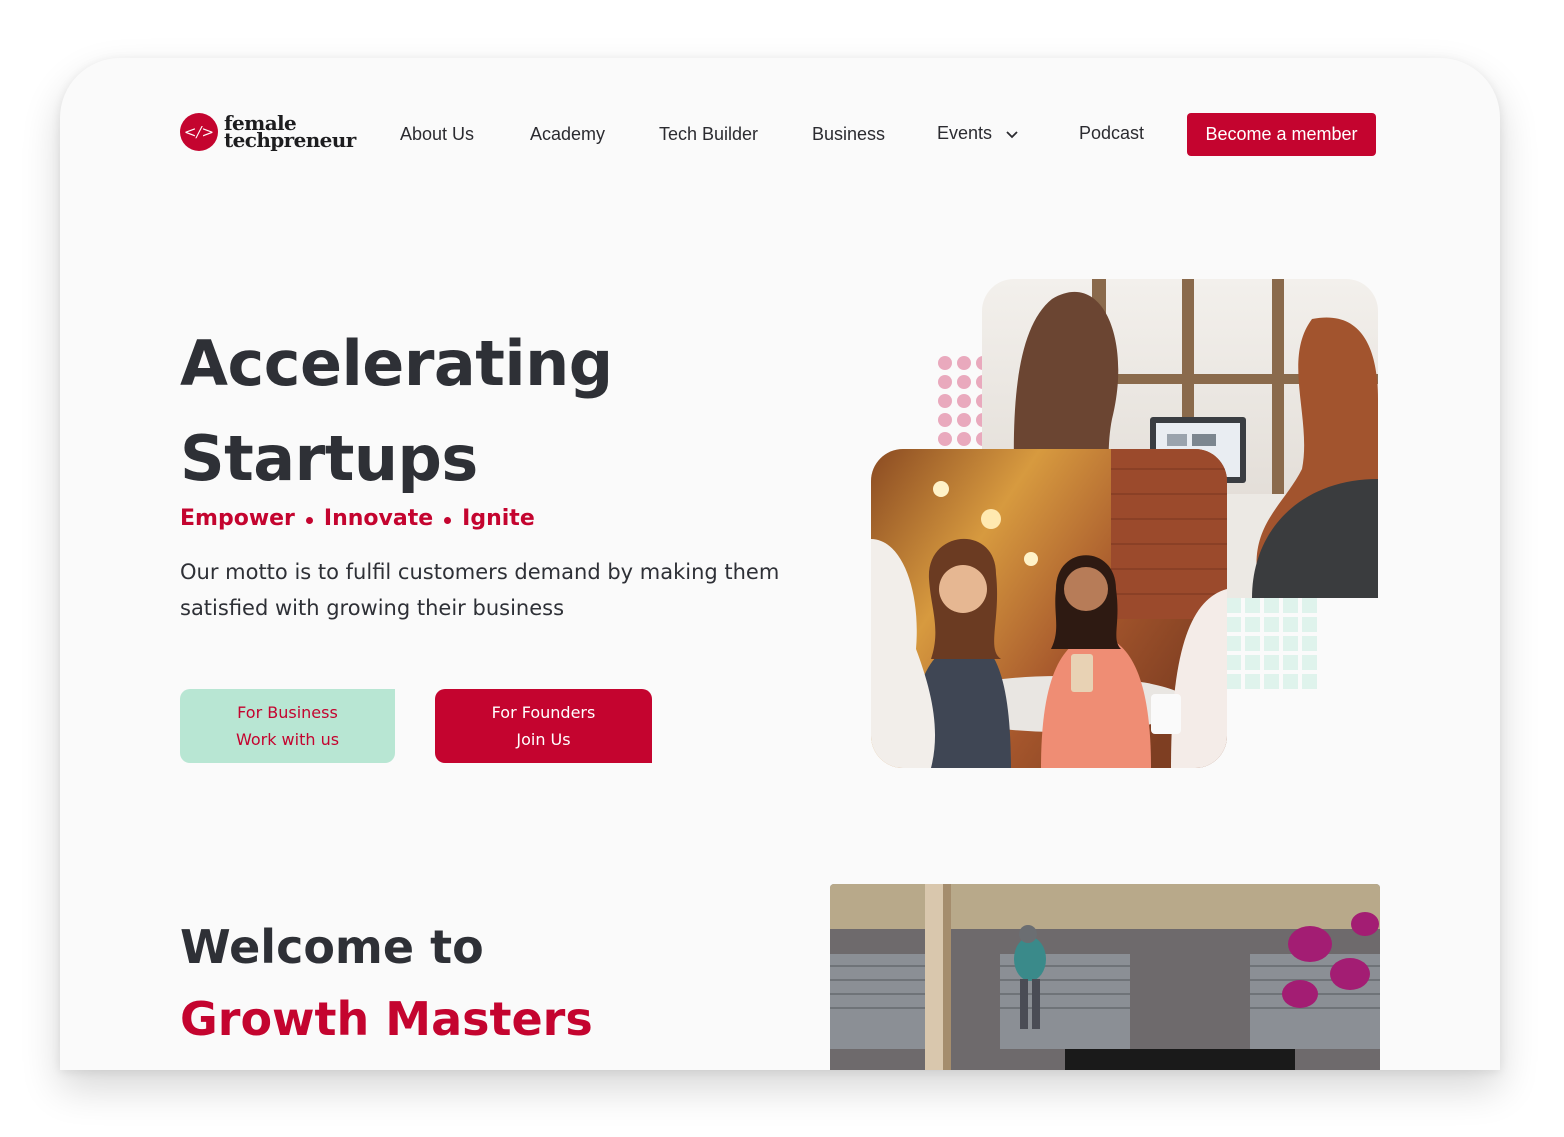 The width and height of the screenshot is (1564, 1137). What do you see at coordinates (1281, 134) in the screenshot?
I see `become-member-button: Become a member` at bounding box center [1281, 134].